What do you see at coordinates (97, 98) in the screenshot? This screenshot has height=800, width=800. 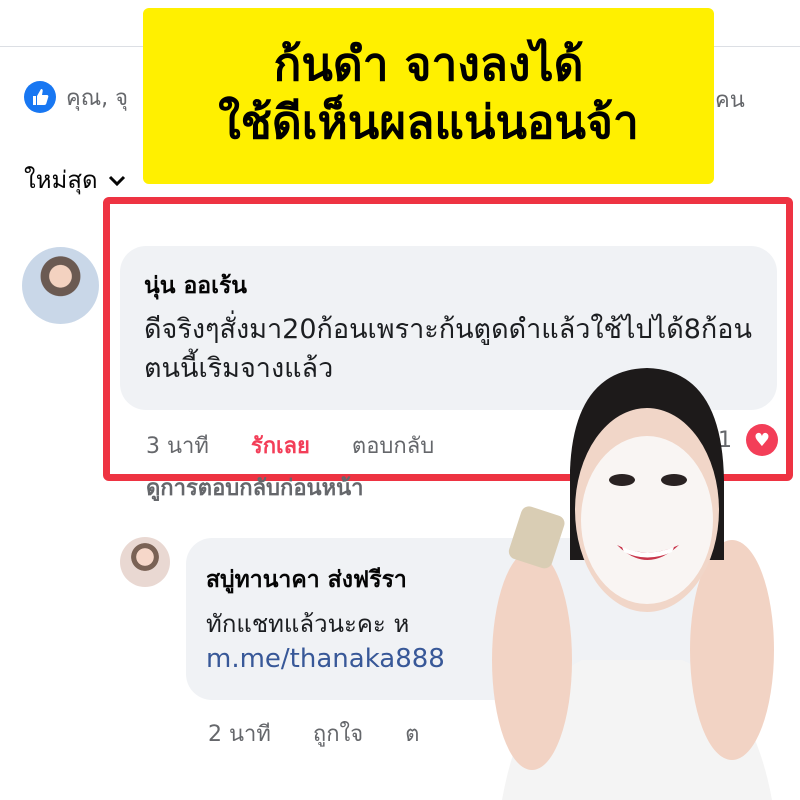 I see `likes-text: คุณ, จุ` at bounding box center [97, 98].